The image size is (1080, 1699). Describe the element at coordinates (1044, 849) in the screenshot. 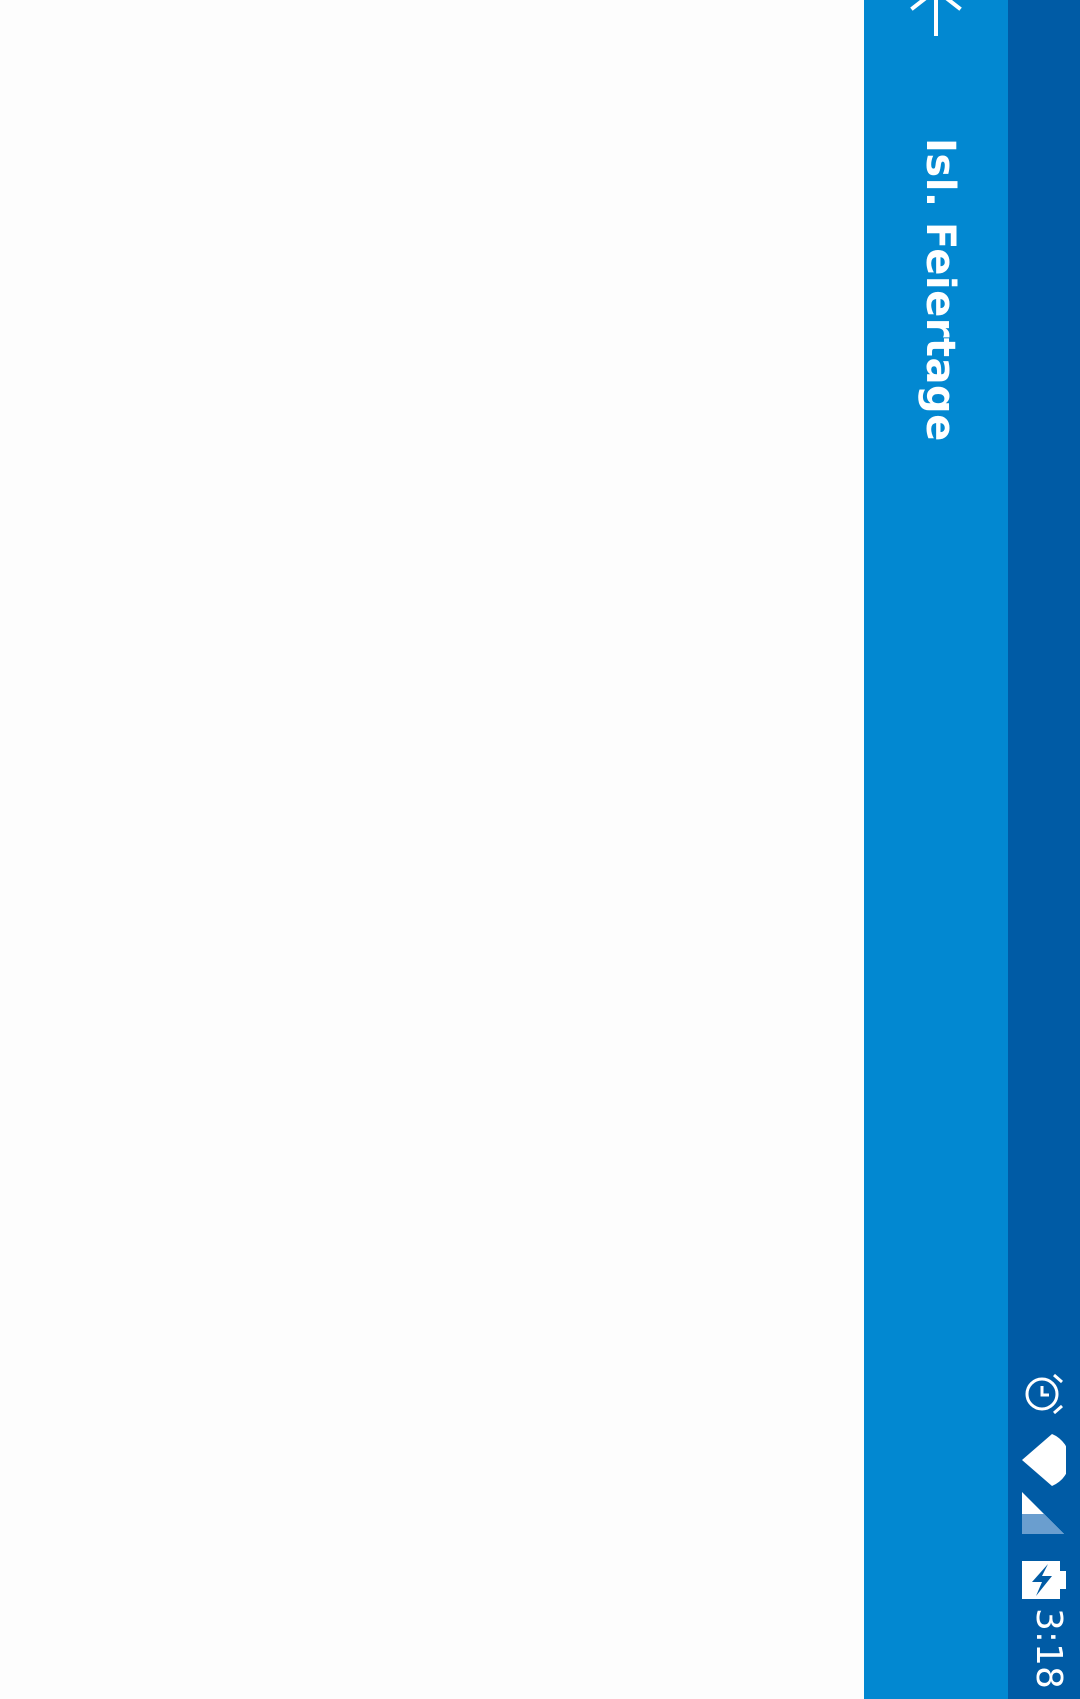

I see `status-bar: 3:18` at that location.